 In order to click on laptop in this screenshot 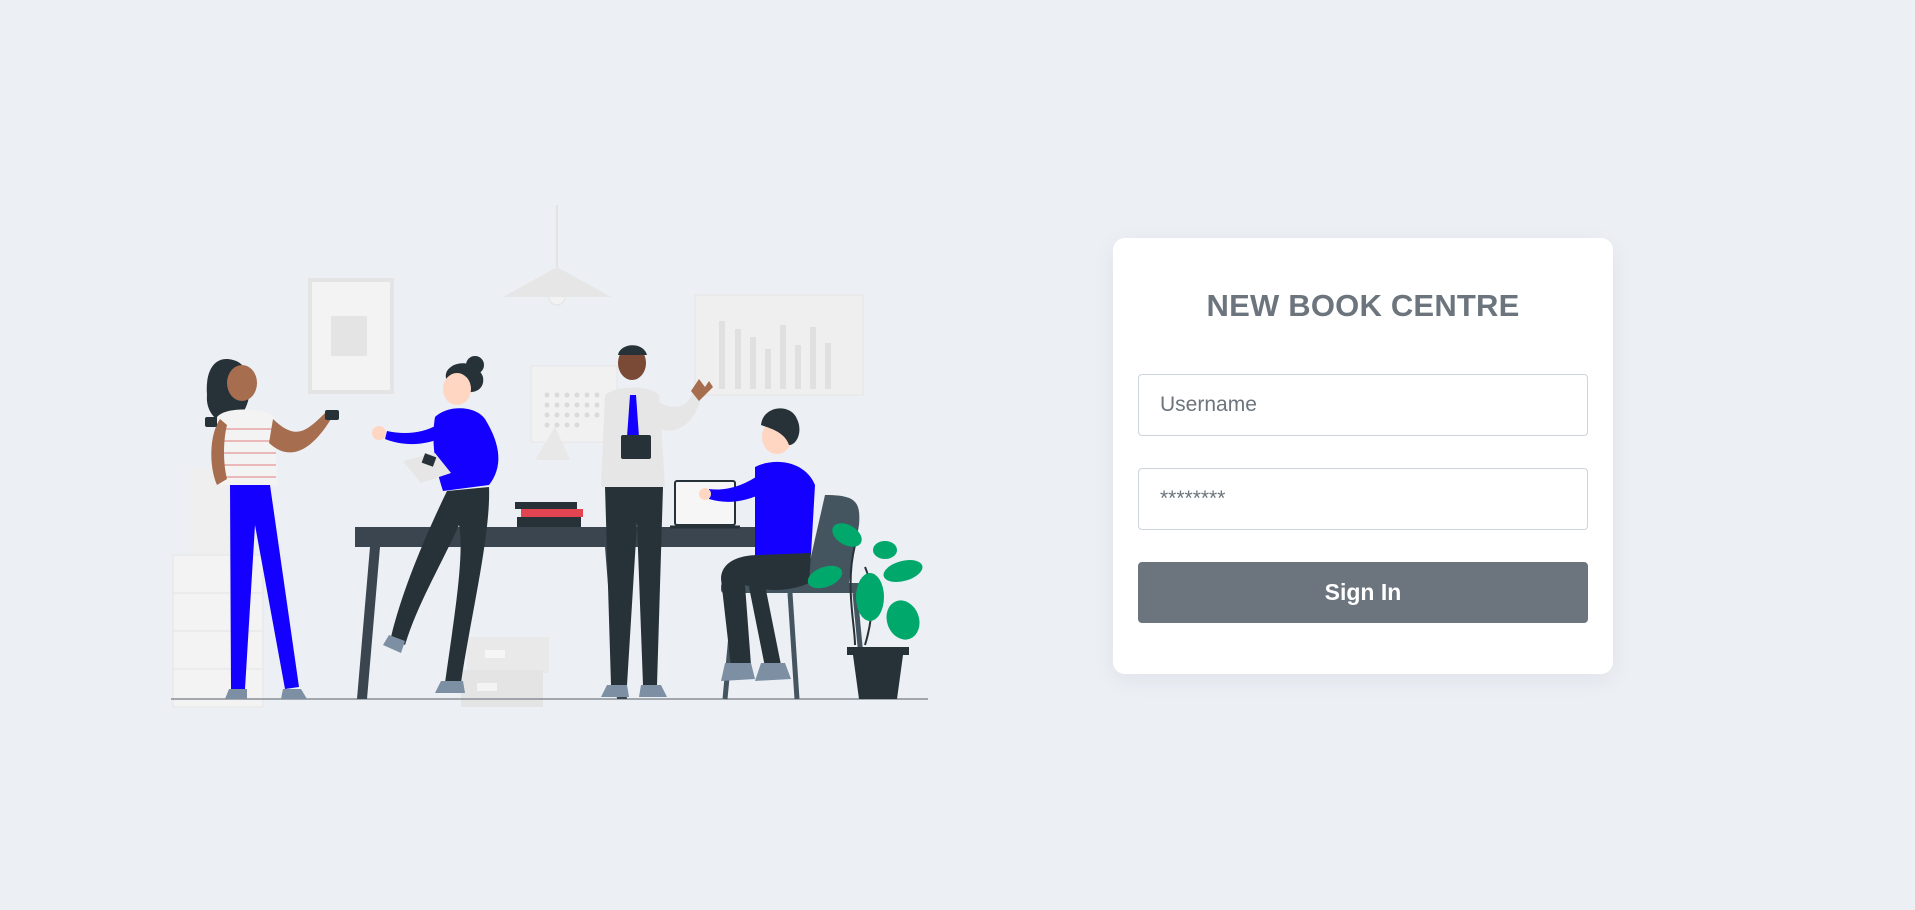, I will do `click(705, 504)`.